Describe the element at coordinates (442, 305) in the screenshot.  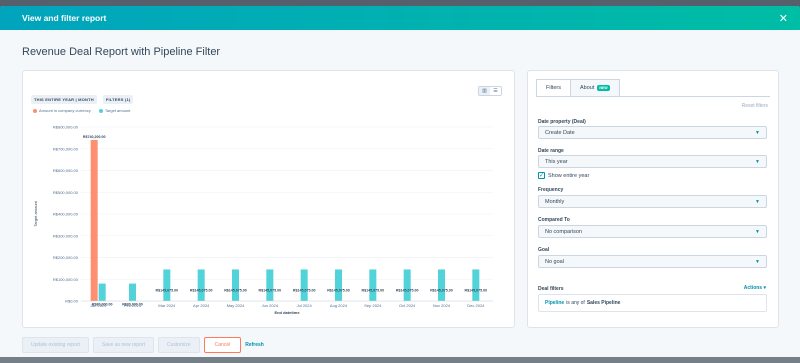
I see `x-tick-label: Nov 2024` at that location.